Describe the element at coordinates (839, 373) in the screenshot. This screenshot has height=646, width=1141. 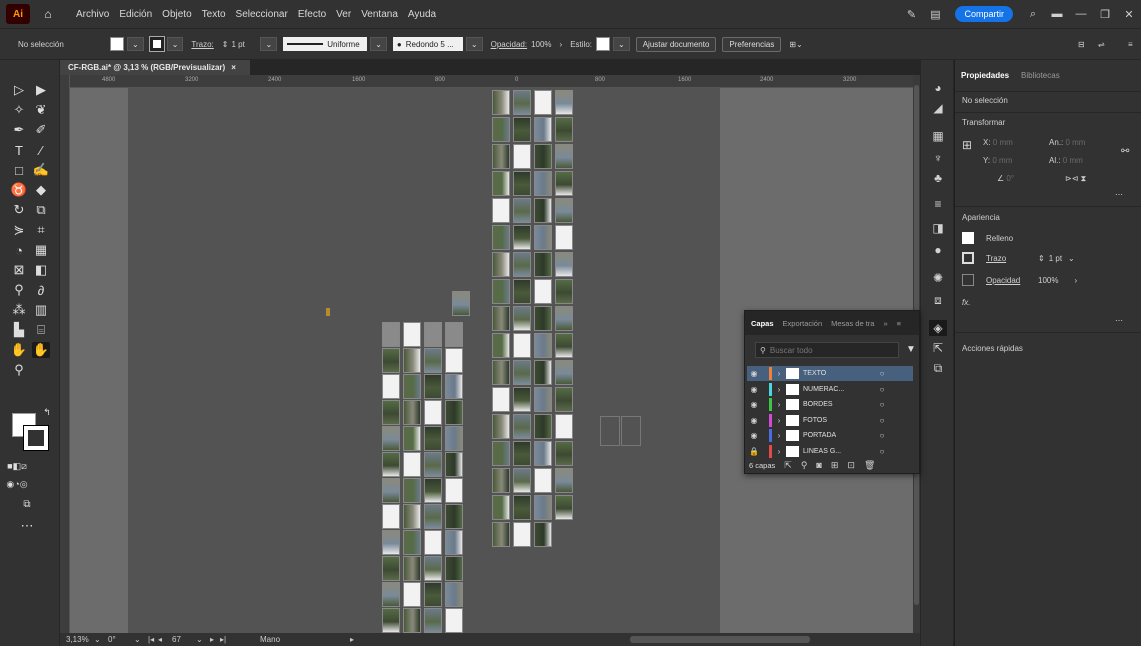
I see `layer-name: TEXTO` at that location.